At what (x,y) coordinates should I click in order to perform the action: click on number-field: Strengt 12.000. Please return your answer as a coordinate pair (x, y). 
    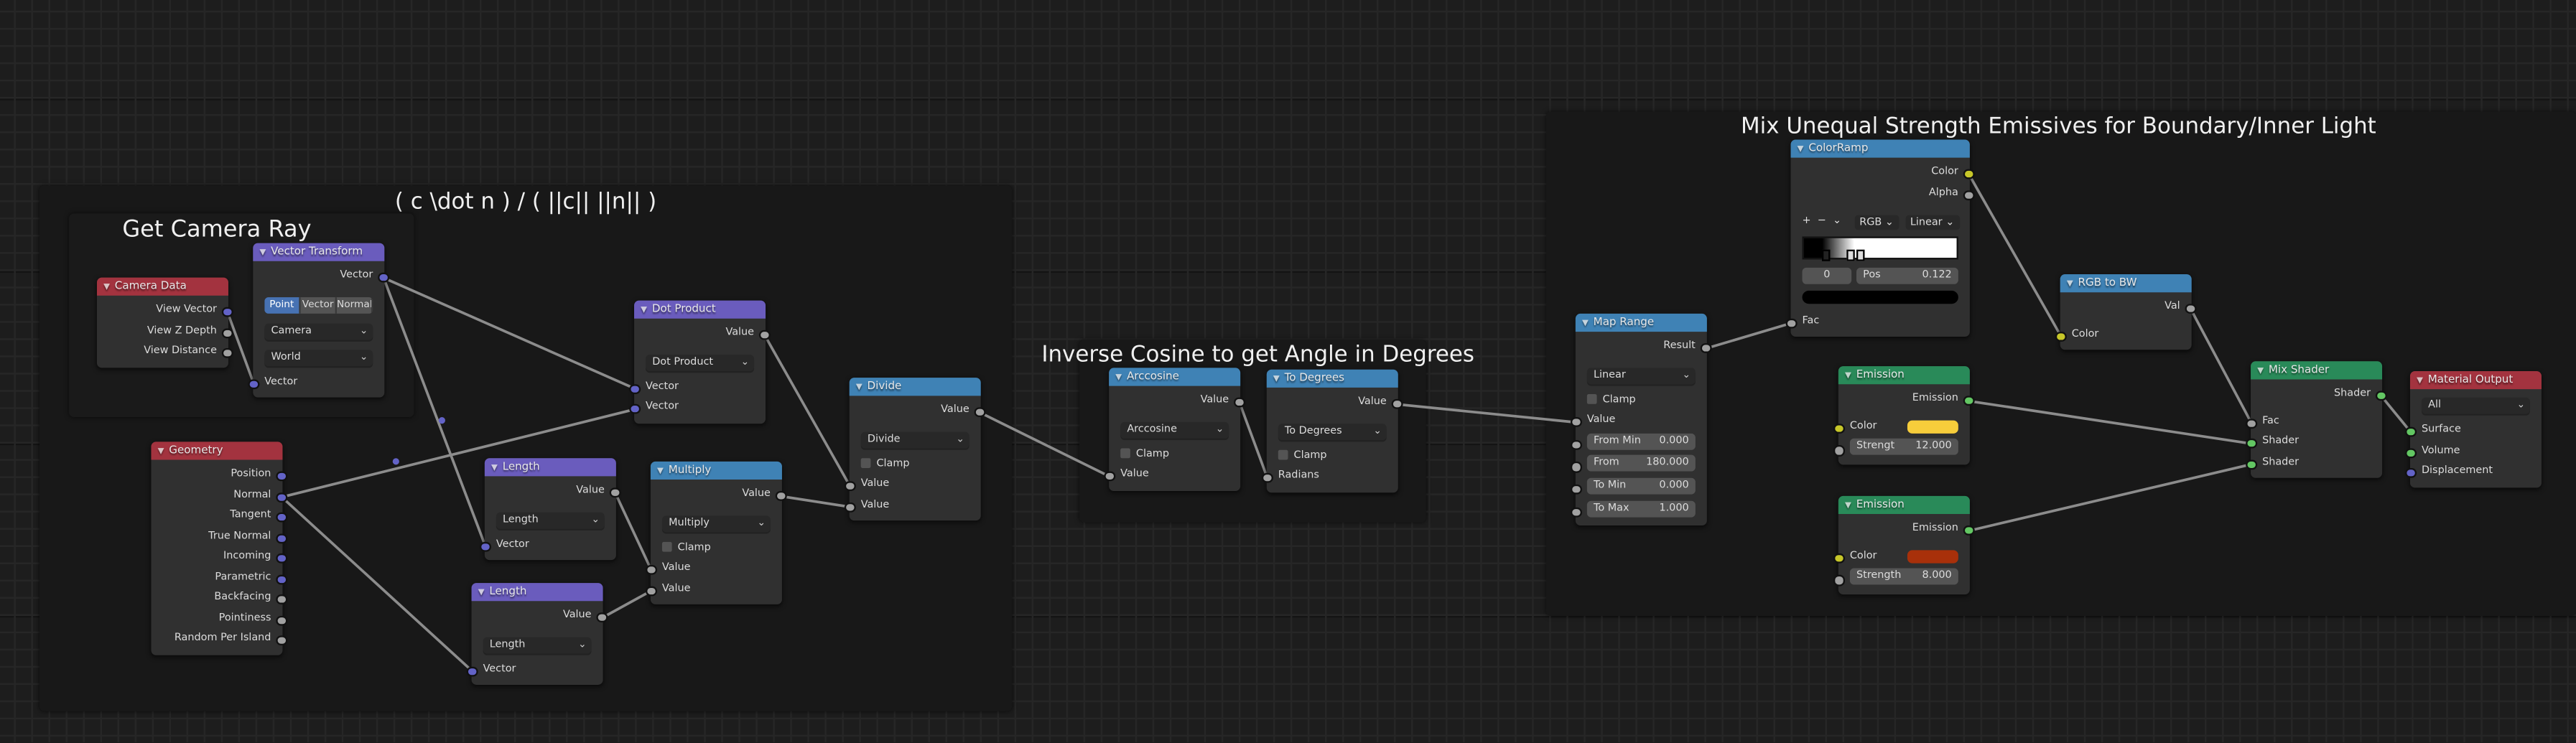
    Looking at the image, I should click on (1904, 447).